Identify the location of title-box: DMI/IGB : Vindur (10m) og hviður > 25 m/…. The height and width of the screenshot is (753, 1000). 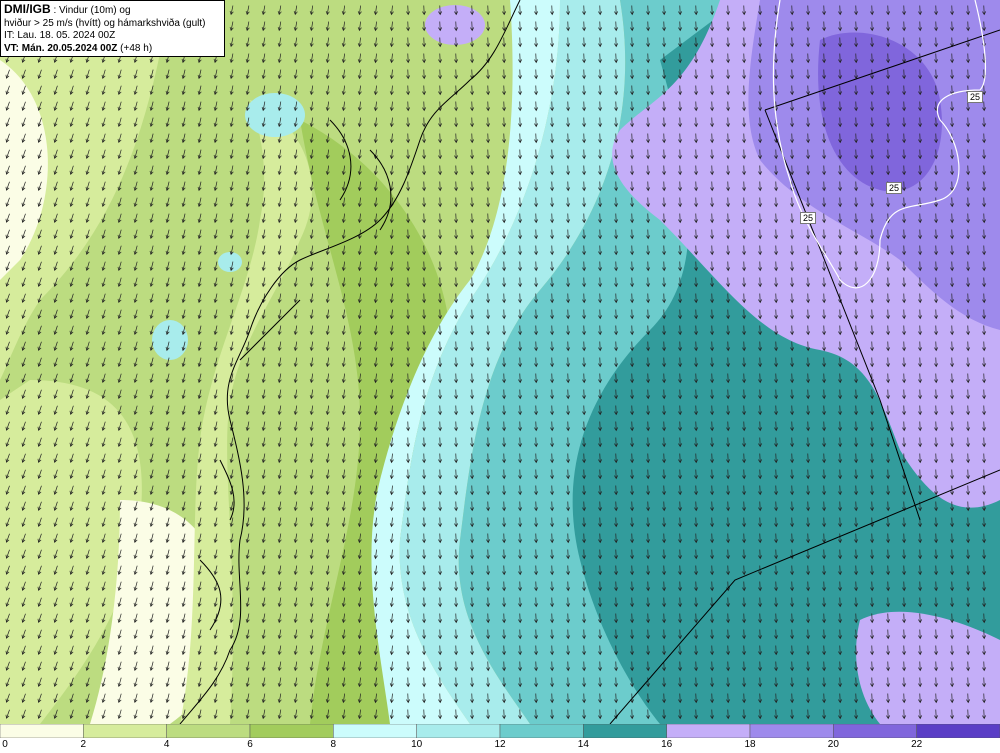
(112, 28).